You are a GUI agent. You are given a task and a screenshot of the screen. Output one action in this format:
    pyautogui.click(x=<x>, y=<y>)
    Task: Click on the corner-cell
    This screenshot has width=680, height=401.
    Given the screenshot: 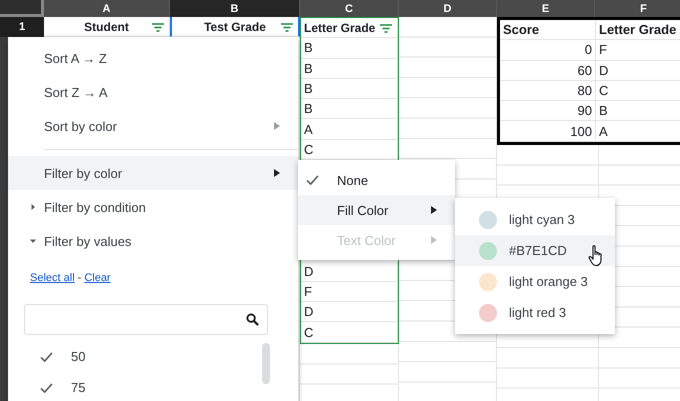 What is the action you would take?
    pyautogui.click(x=22, y=8)
    